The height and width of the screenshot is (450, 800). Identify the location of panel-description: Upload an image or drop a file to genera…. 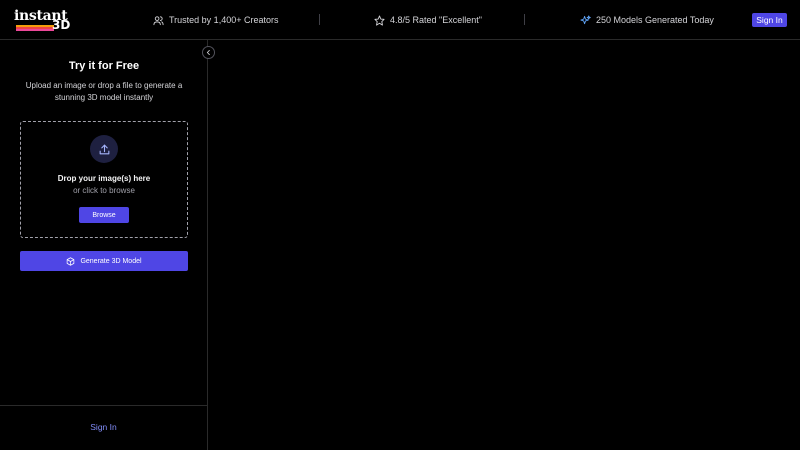
(104, 91).